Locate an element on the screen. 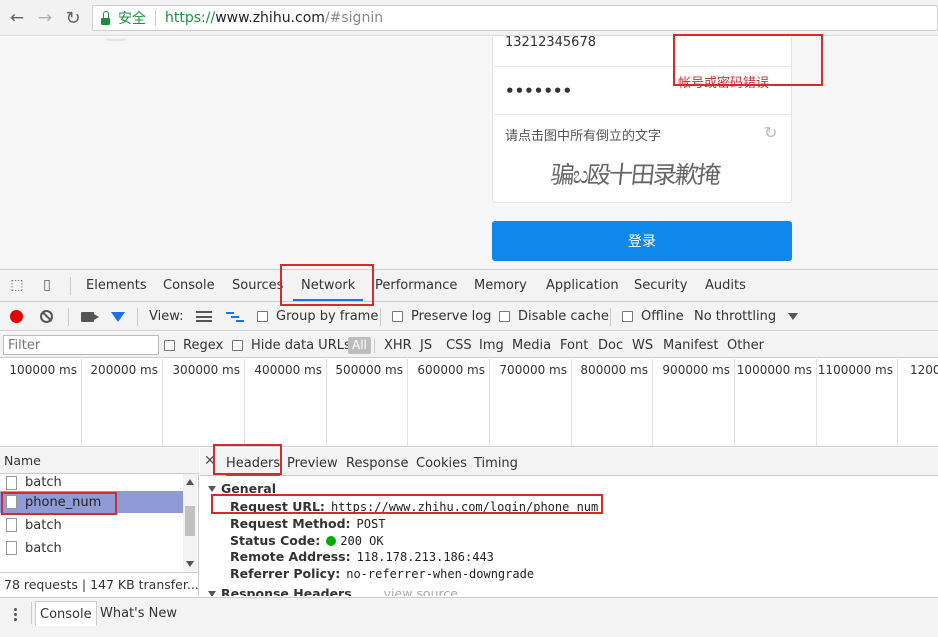 The height and width of the screenshot is (637, 938). timeline-tick-label: 400000 ms is located at coordinates (288, 370).